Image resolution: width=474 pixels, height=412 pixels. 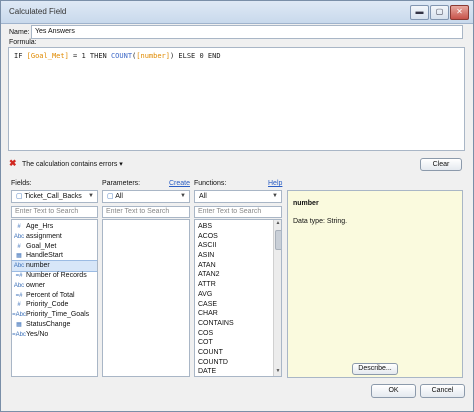 I want to click on field-item-label: Priority_Time_Goals, so click(x=58, y=315).